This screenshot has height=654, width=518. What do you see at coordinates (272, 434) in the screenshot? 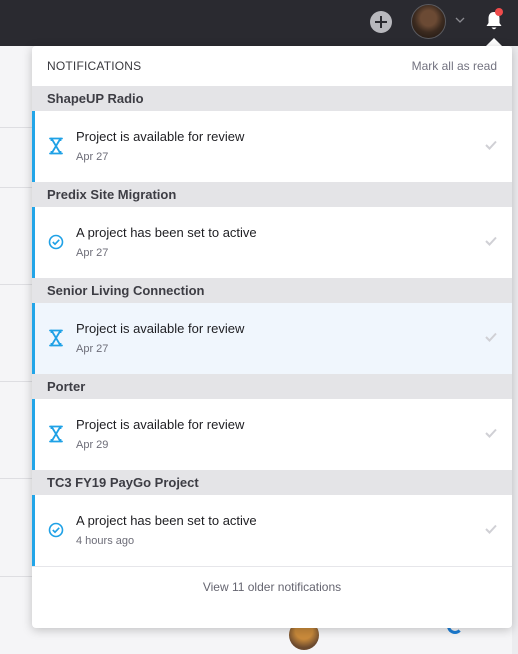
I see `notification-item: Project is available for review Apr 29` at bounding box center [272, 434].